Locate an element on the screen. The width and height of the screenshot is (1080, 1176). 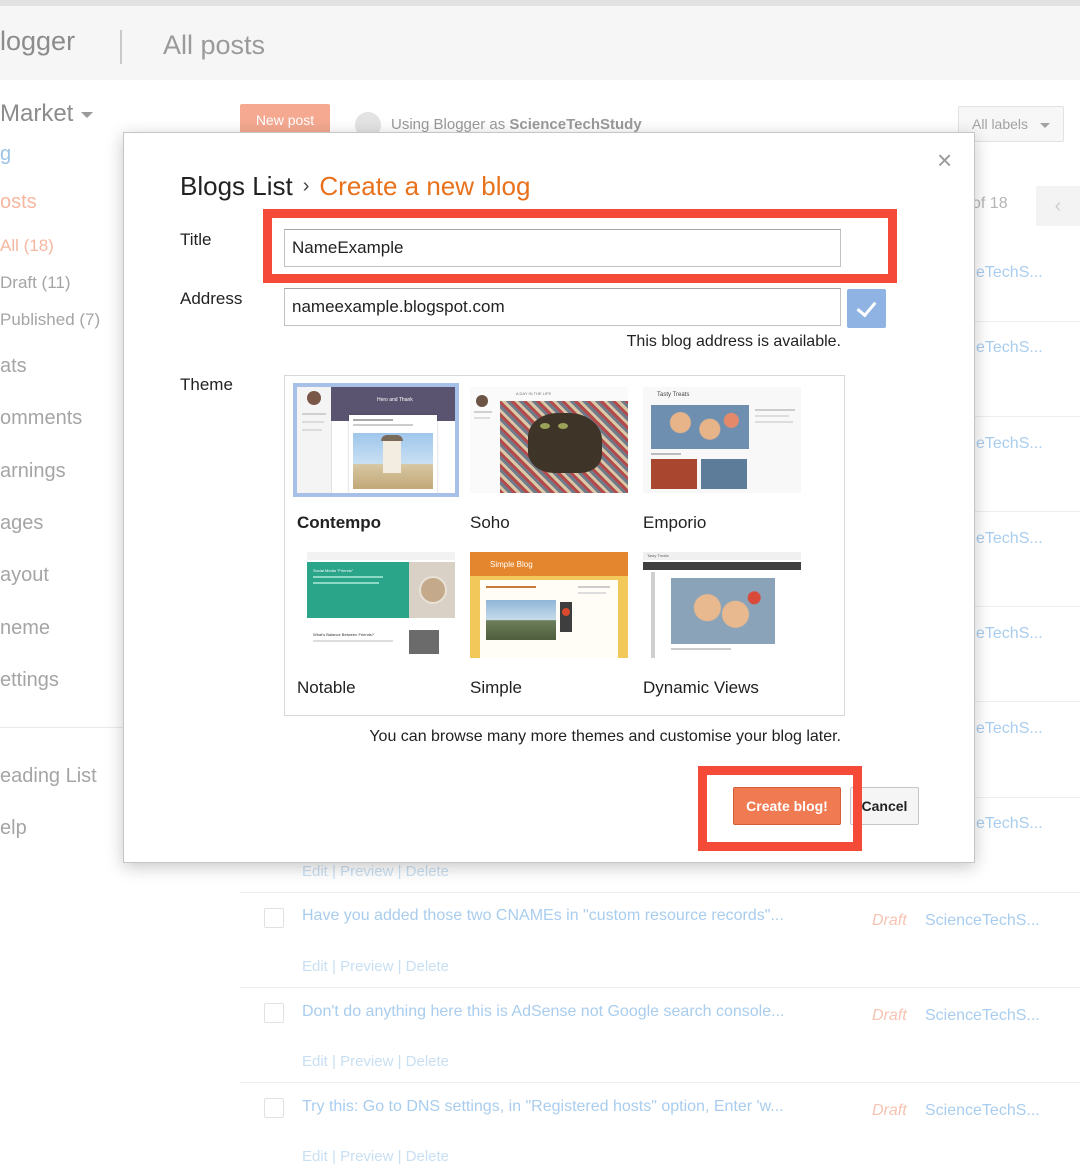
theme-thumbnail: Simple Blog is located at coordinates (549, 605).